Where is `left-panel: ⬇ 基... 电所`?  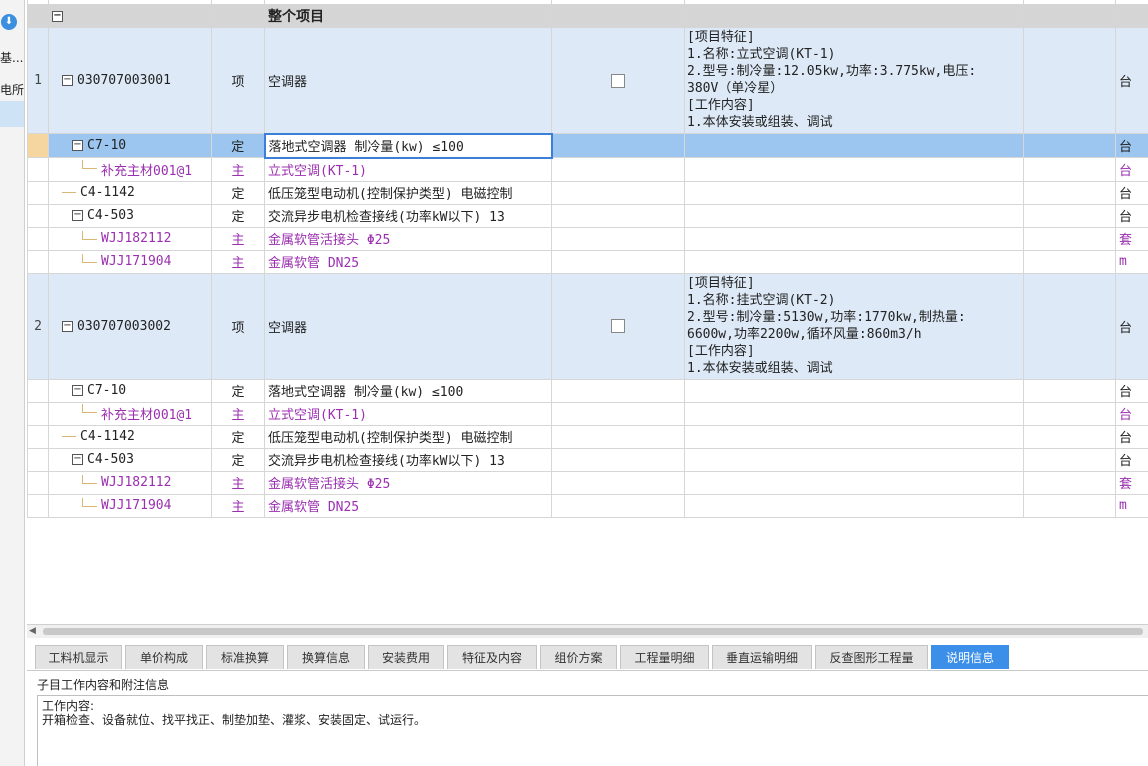
left-panel: ⬇ 基... 电所 is located at coordinates (12, 383).